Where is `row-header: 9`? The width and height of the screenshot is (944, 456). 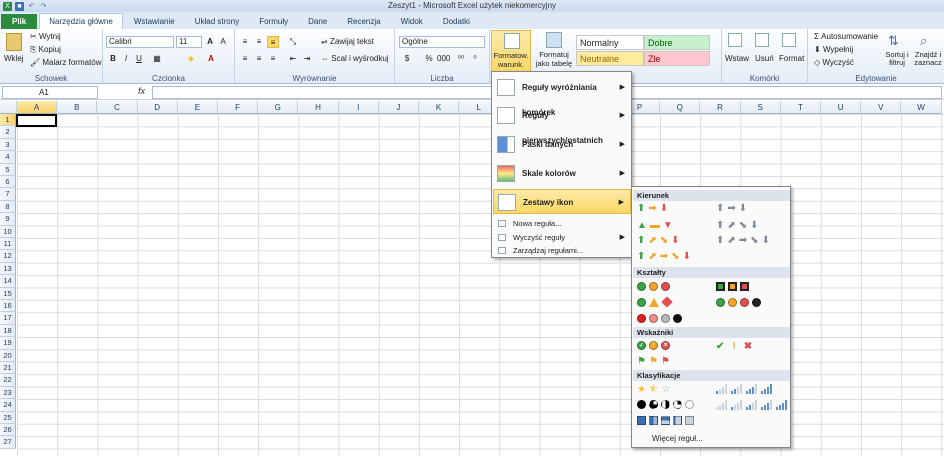 row-header: 9 is located at coordinates (8, 219).